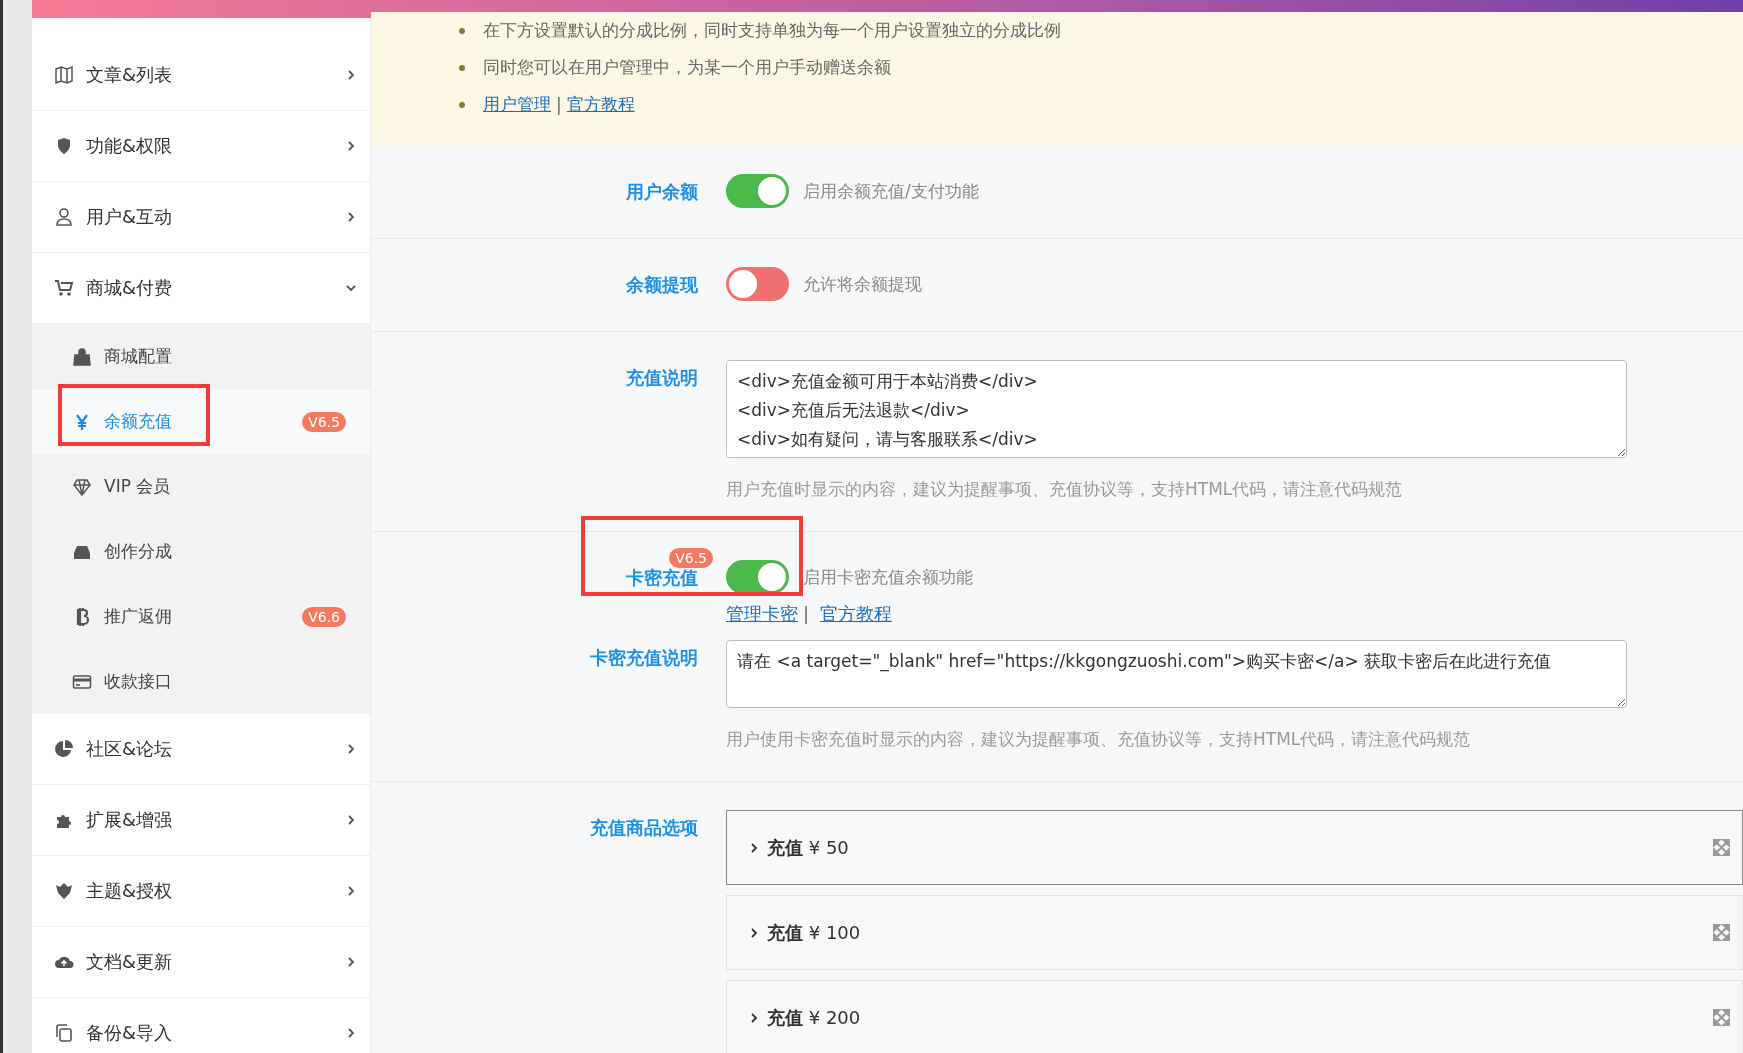  Describe the element at coordinates (687, 67) in the screenshot. I see `notice-text: 同时您可以在用户管理中，为某一个用户手动赠送余额` at that location.